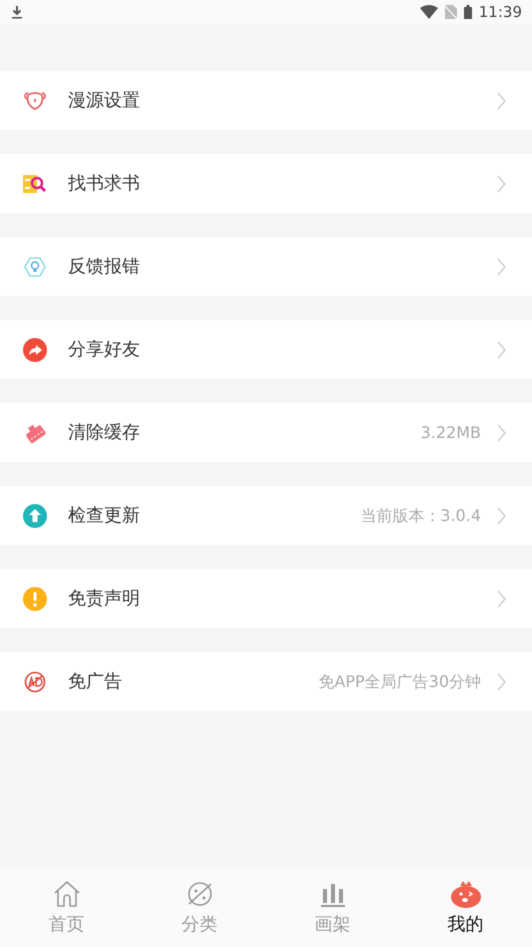 The image size is (532, 947). I want to click on menu-value: 当前版本：3.0.4, so click(420, 515).